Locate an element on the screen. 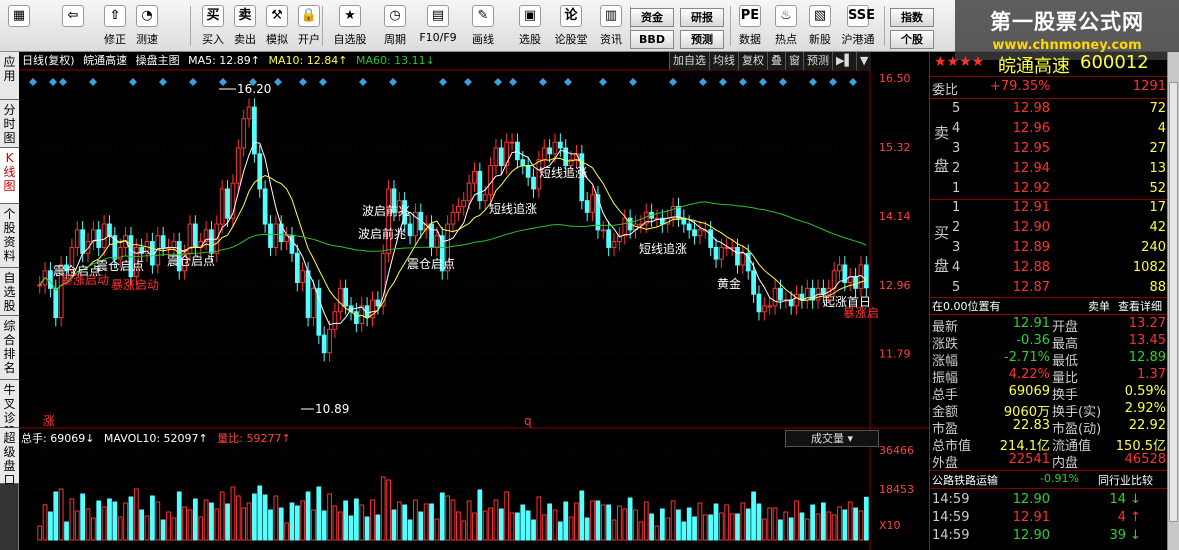 Image resolution: width=1179 pixels, height=550 pixels. chart-button-1: 均线 is located at coordinates (723, 61).